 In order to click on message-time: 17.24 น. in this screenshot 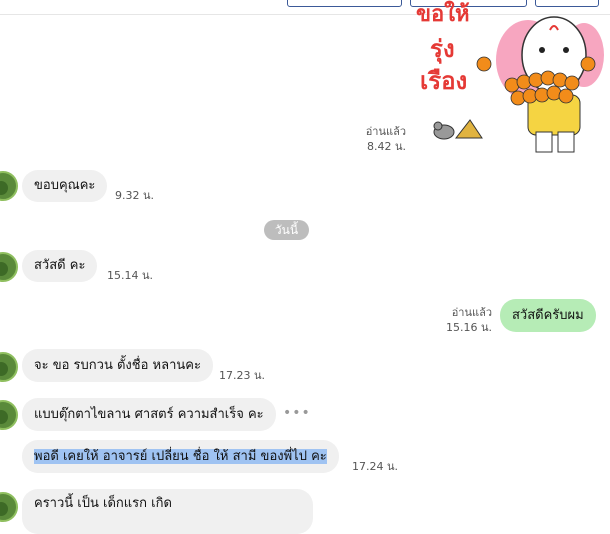, I will do `click(375, 466)`.